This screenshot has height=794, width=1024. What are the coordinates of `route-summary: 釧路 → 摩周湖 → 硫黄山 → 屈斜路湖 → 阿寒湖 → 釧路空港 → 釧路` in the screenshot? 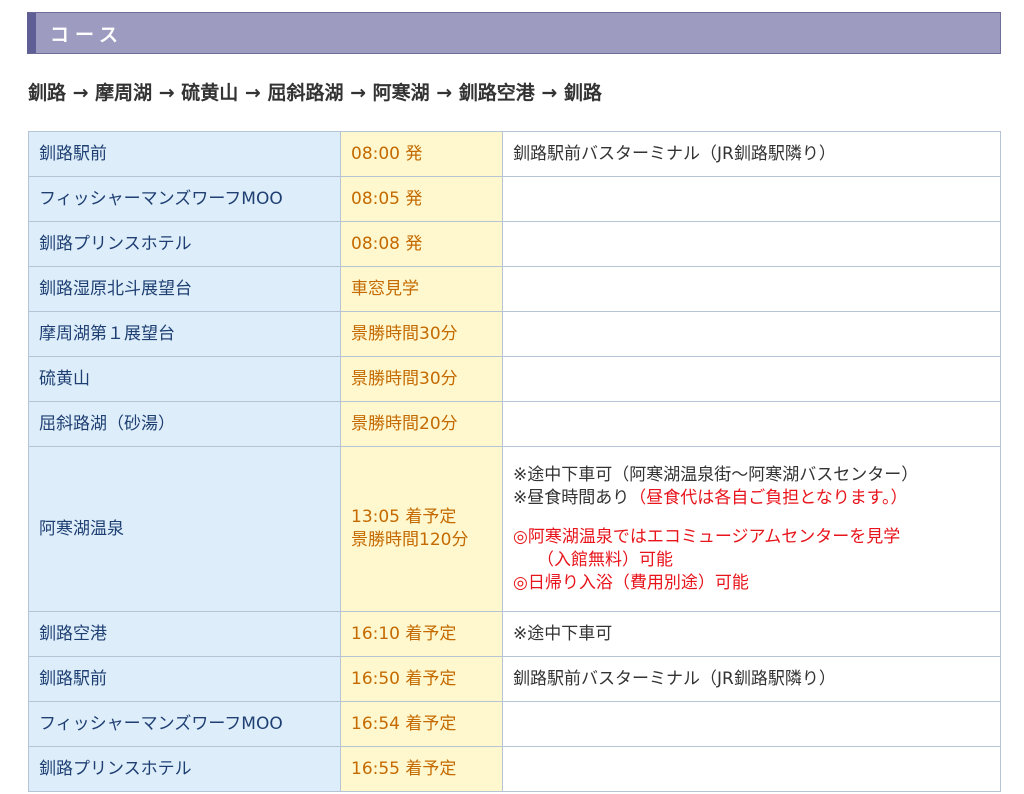 It's located at (315, 93).